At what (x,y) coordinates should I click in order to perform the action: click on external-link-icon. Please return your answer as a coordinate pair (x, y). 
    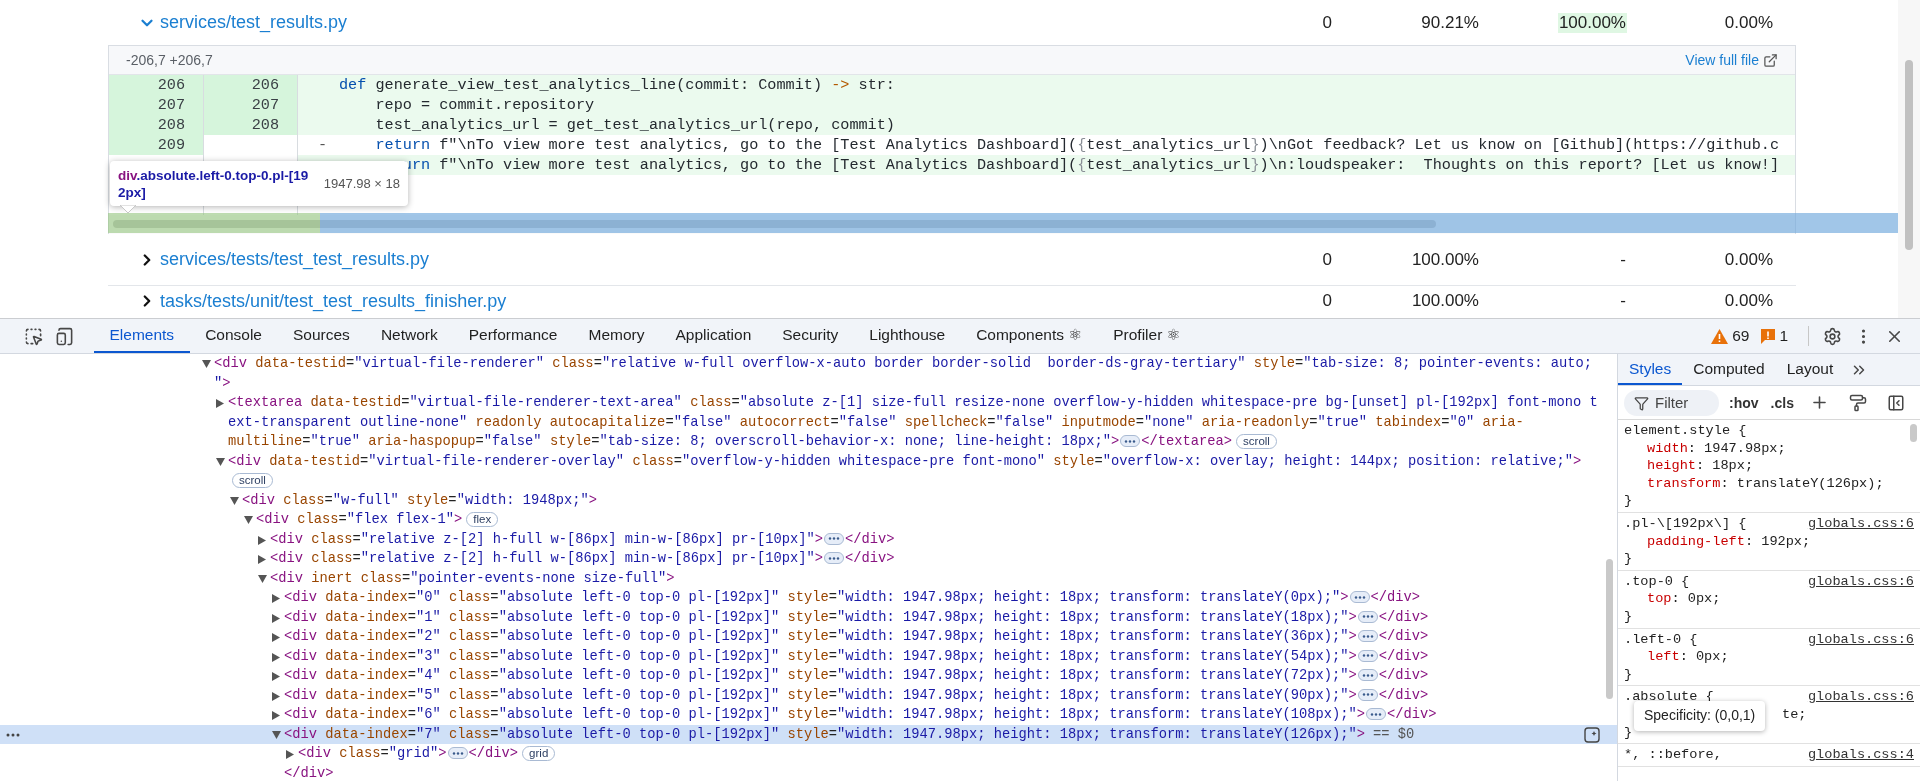
    Looking at the image, I should click on (1770, 60).